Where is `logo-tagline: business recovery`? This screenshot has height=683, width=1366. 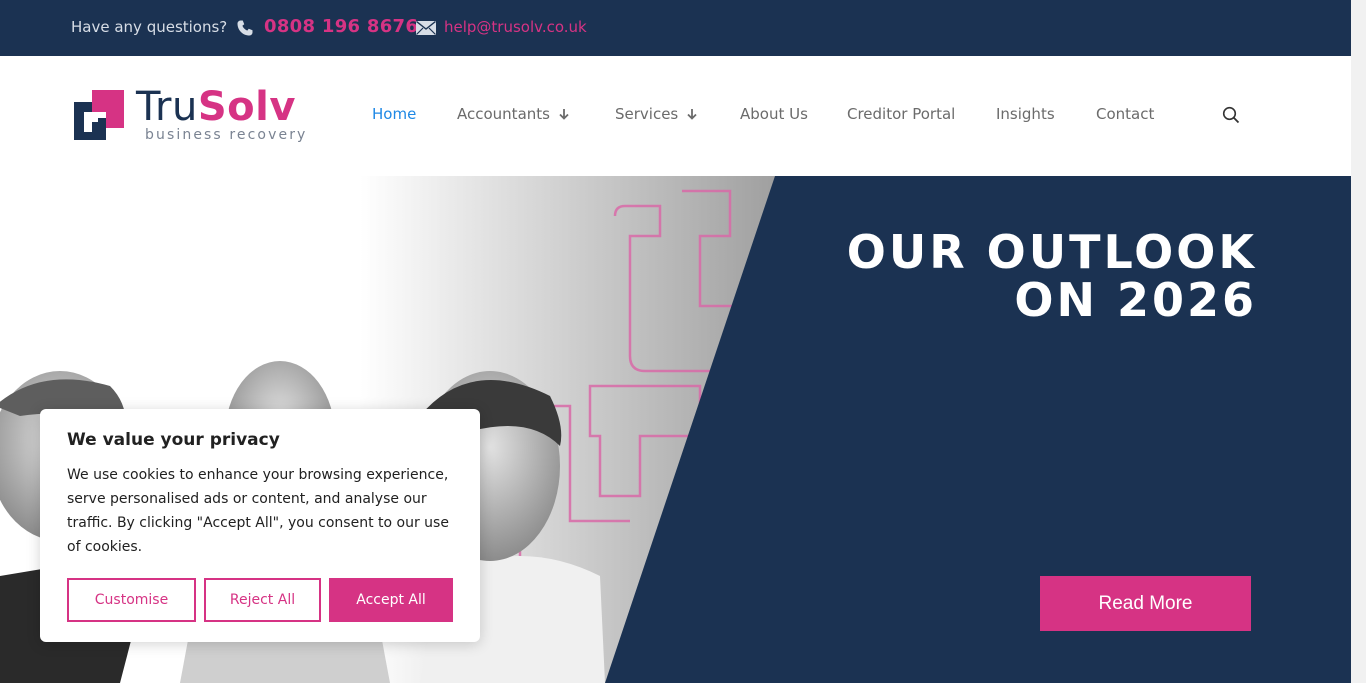 logo-tagline: business recovery is located at coordinates (226, 135).